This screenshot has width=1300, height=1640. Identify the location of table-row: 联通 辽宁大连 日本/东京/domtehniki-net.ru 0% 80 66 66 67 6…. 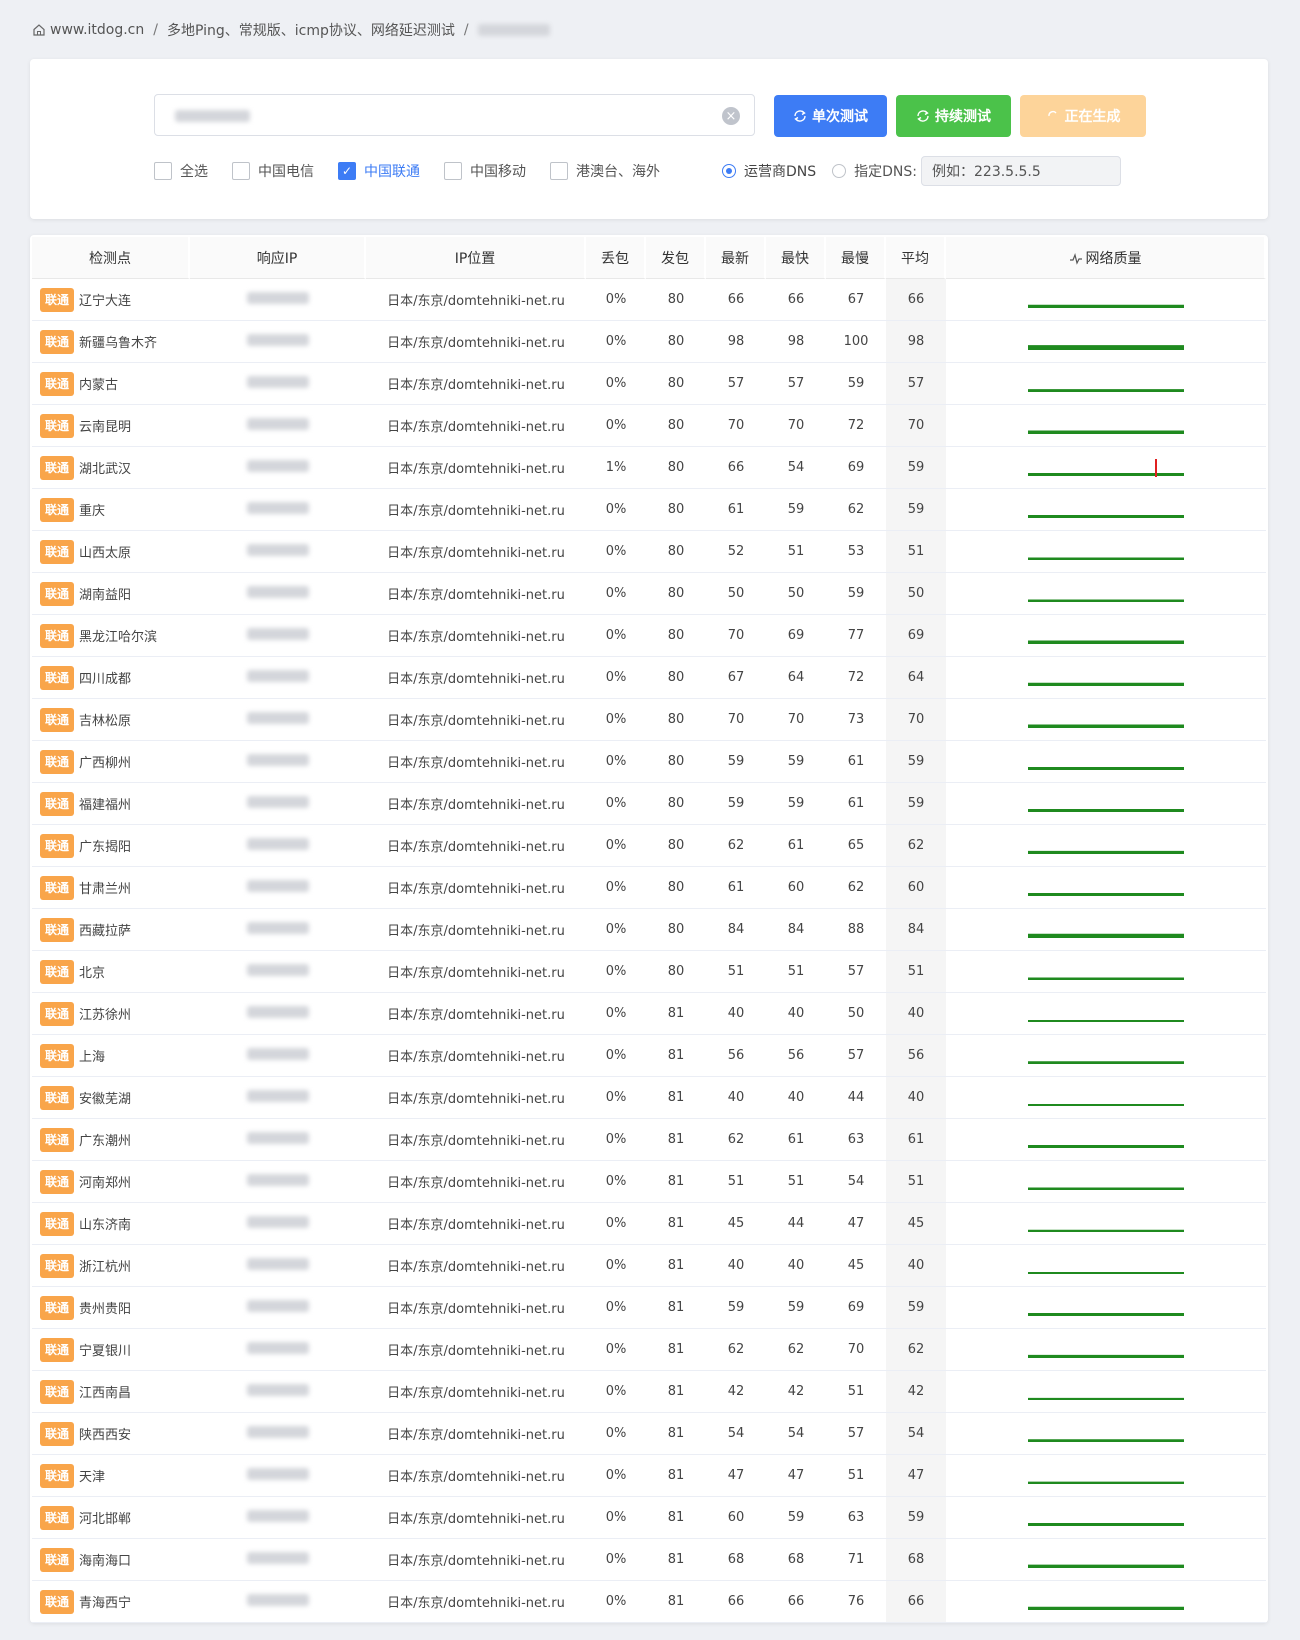
(649, 300).